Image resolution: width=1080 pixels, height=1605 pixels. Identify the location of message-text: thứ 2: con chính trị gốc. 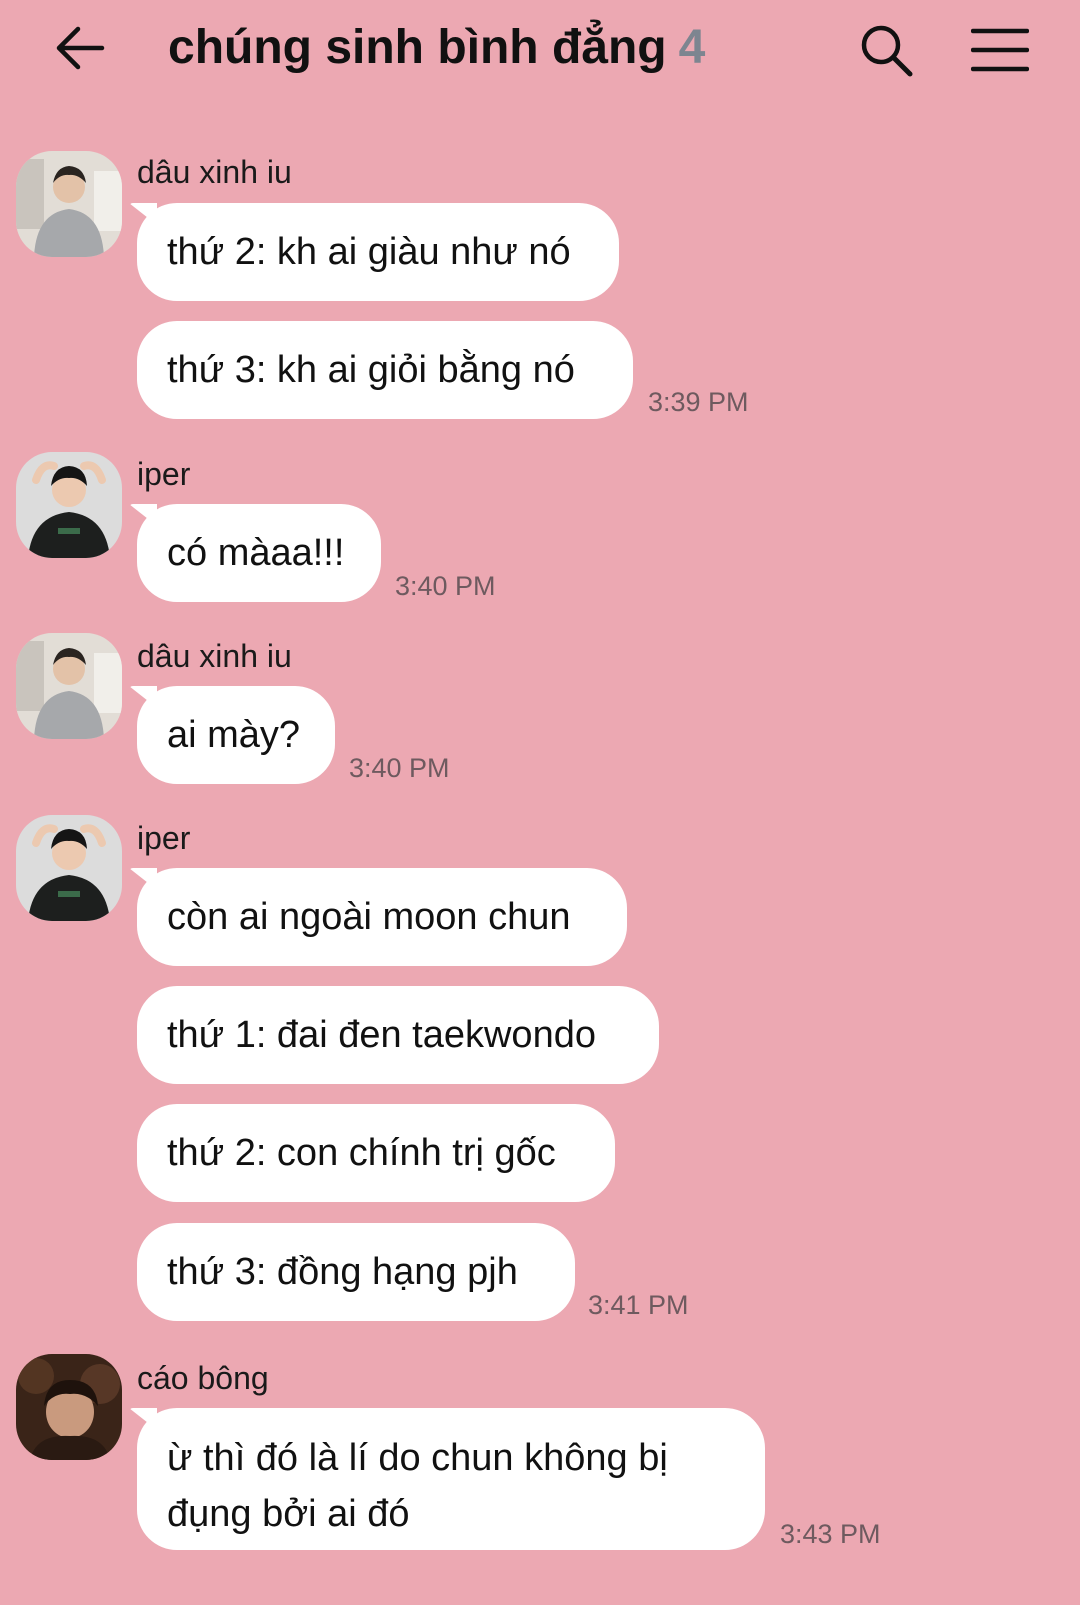
(361, 1152).